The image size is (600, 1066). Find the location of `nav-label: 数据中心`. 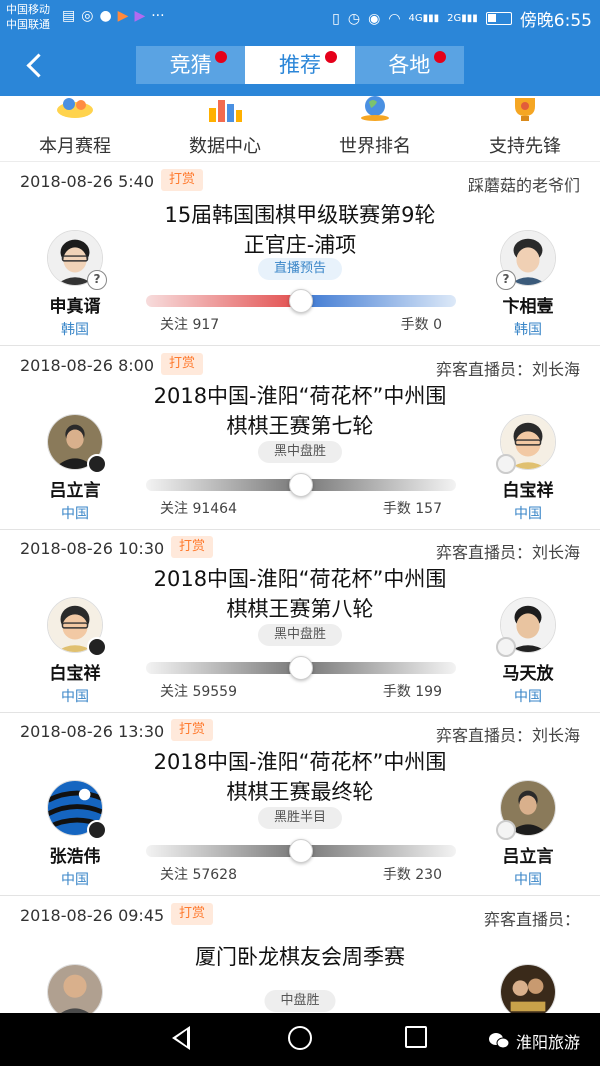

nav-label: 数据中心 is located at coordinates (225, 146).